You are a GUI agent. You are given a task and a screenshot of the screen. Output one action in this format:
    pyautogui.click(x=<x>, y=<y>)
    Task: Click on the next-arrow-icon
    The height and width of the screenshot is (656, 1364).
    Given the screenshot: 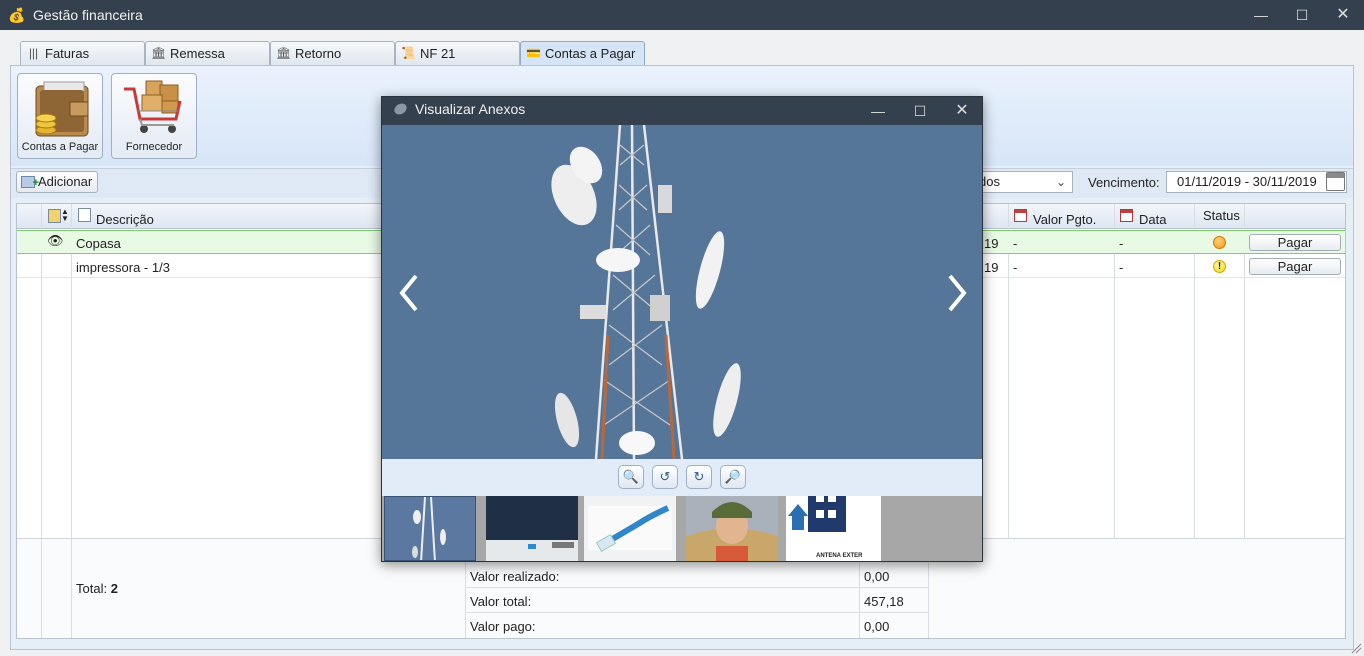 What is the action you would take?
    pyautogui.click(x=957, y=293)
    